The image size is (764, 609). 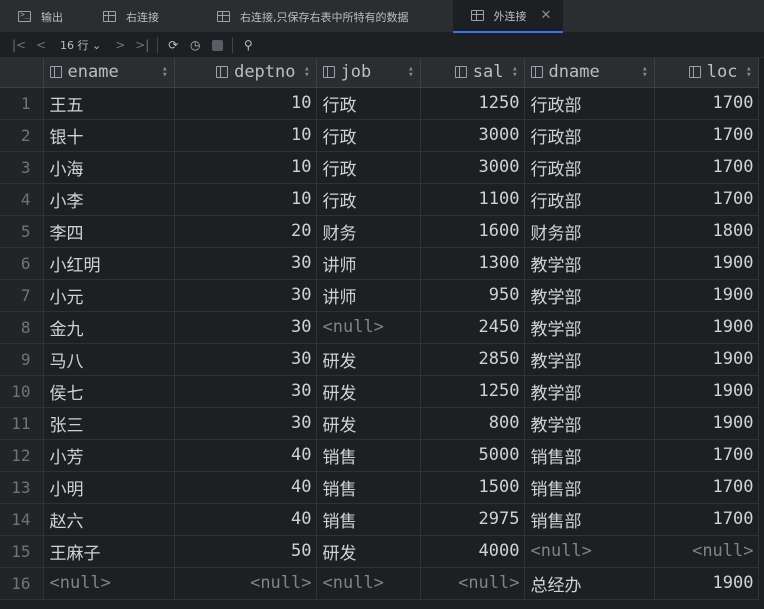 I want to click on cell-job: 讲师, so click(x=368, y=263).